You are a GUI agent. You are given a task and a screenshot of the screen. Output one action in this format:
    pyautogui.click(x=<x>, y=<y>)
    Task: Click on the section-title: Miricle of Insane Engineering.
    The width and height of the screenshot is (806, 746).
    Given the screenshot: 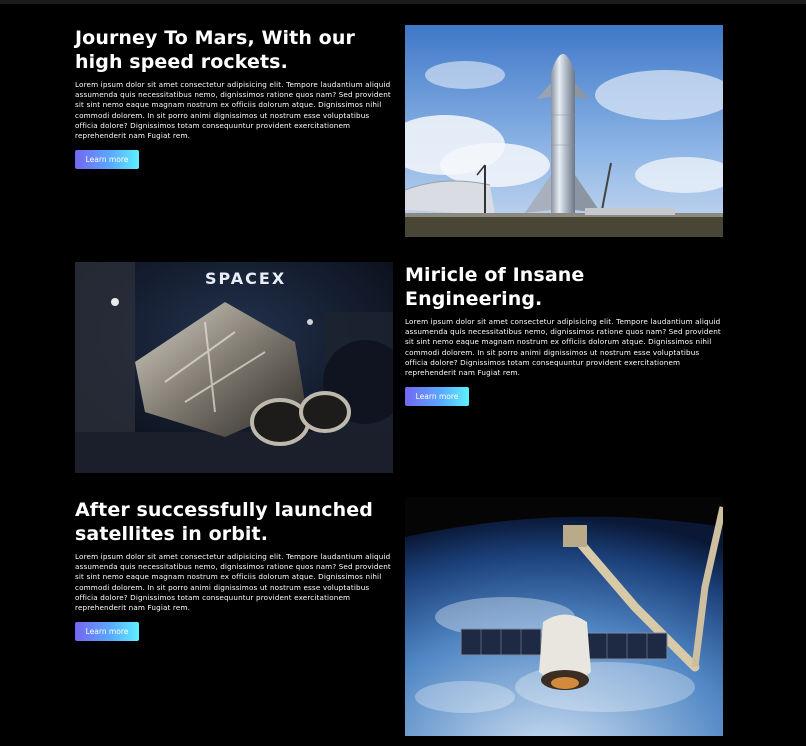 What is the action you would take?
    pyautogui.click(x=495, y=287)
    